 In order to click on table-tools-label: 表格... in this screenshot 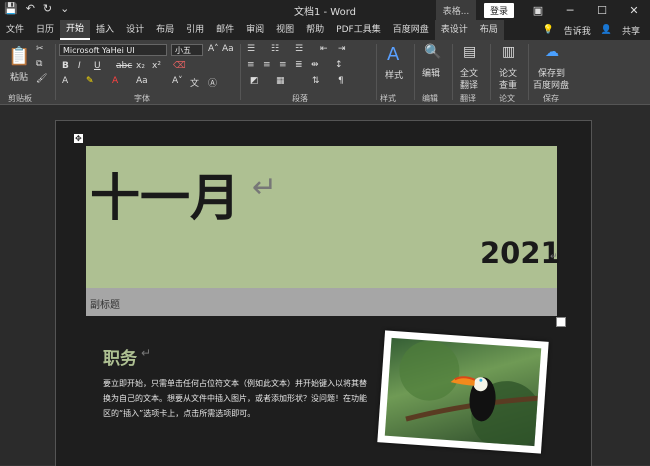, I will do `click(455, 10)`.